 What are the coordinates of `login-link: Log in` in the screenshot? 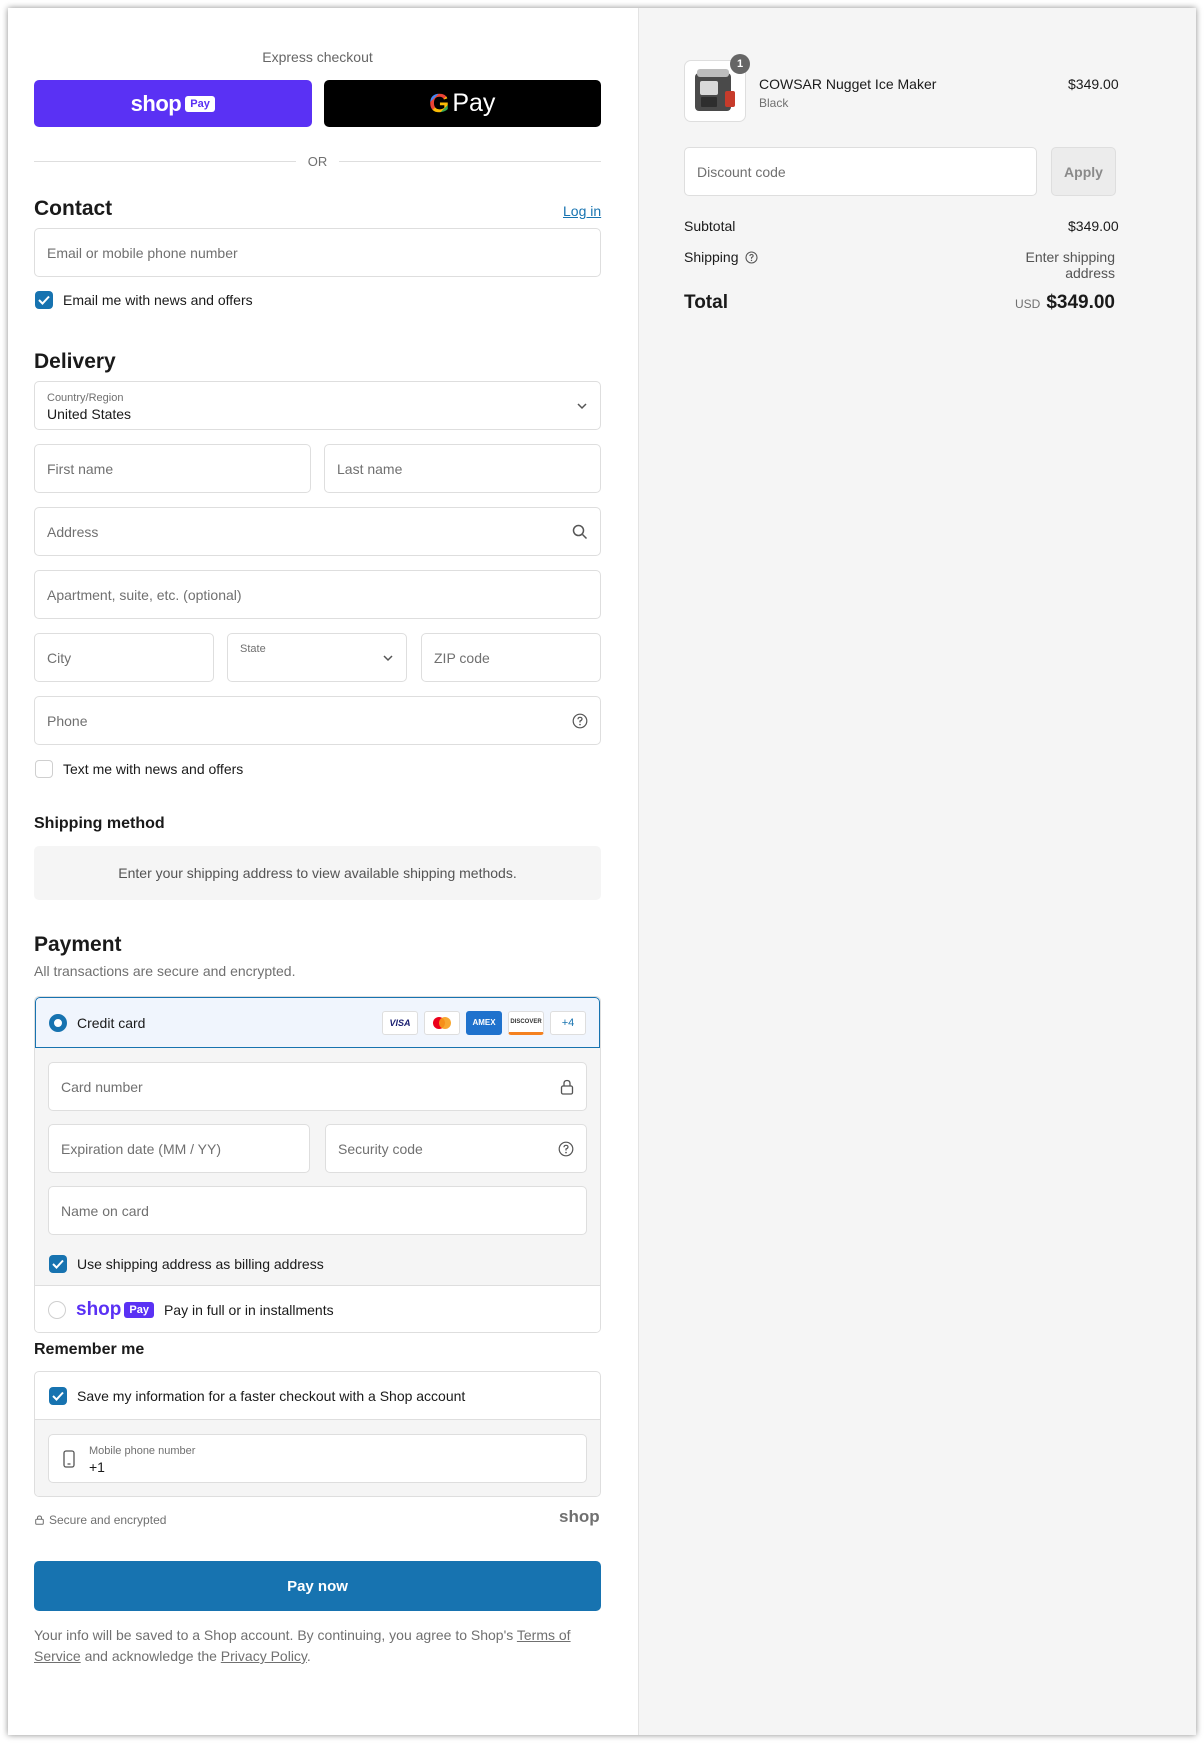 It's located at (582, 211).